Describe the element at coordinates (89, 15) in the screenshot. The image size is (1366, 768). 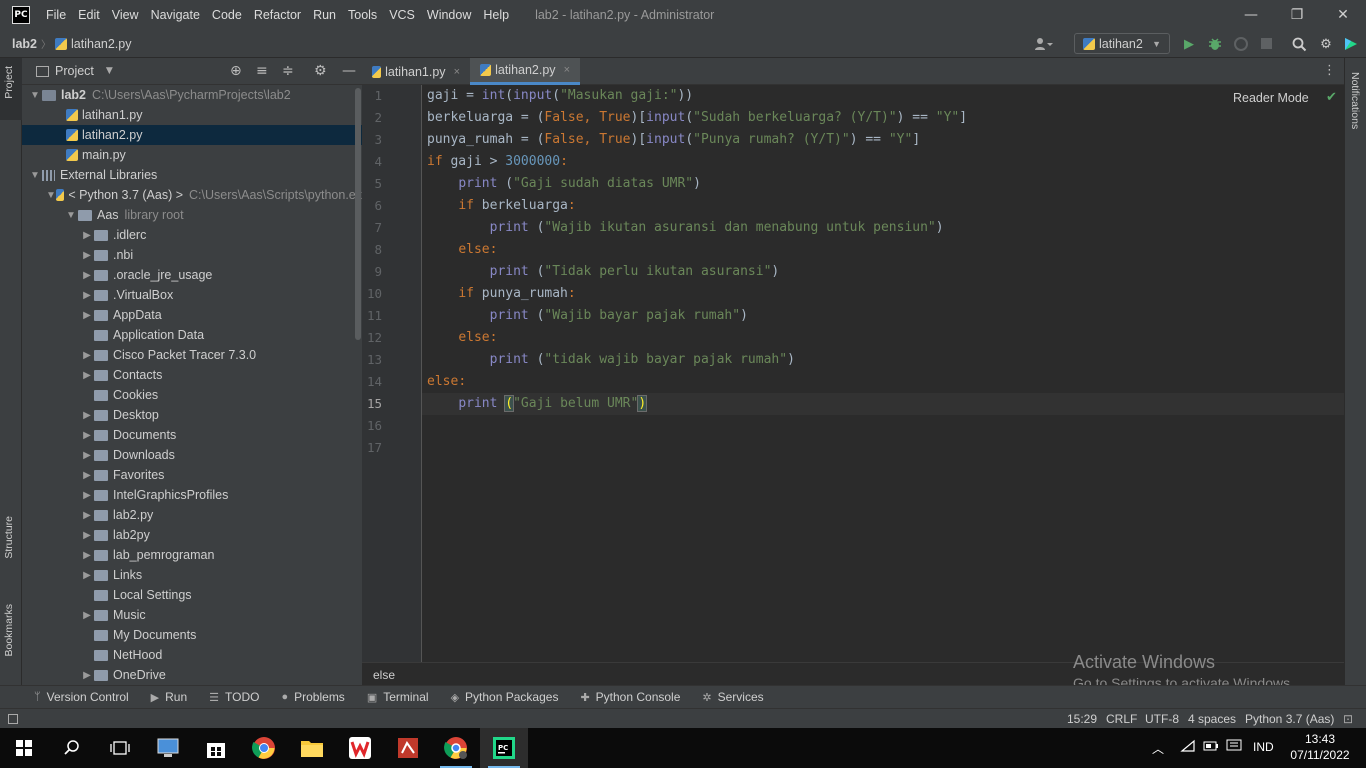
I see `menu-edit: Edit` at that location.